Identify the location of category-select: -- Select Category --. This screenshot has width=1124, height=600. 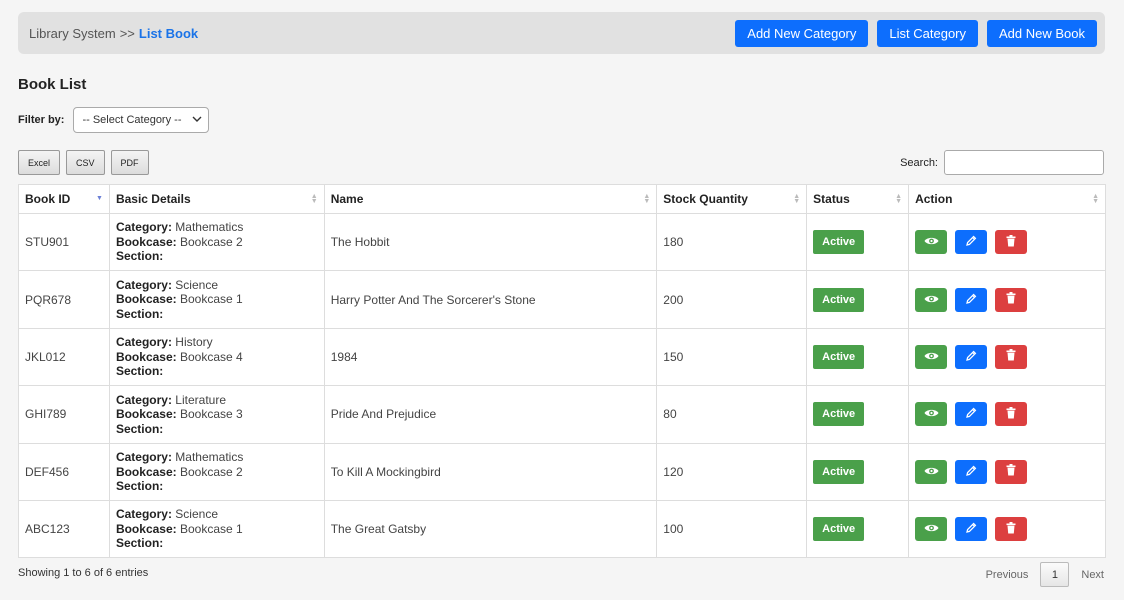
(141, 120).